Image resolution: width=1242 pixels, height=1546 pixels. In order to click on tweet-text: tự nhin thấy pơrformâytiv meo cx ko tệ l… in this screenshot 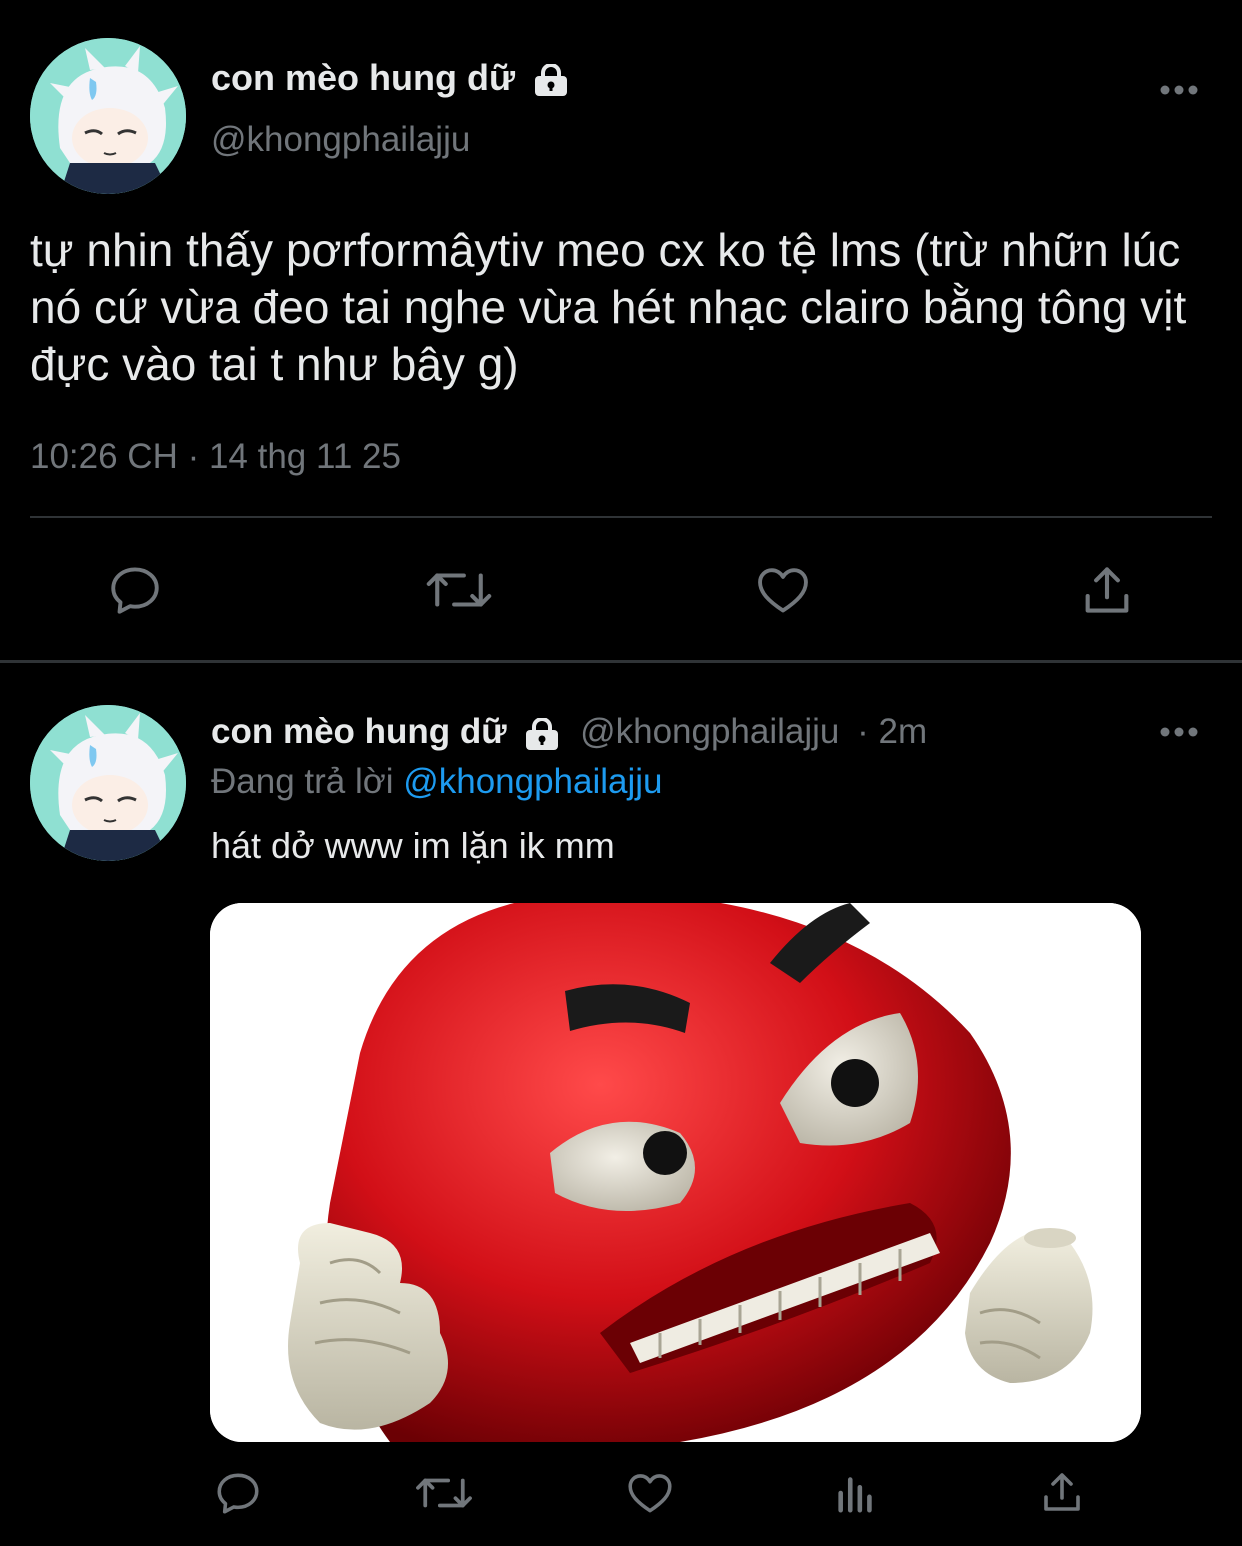, I will do `click(608, 307)`.